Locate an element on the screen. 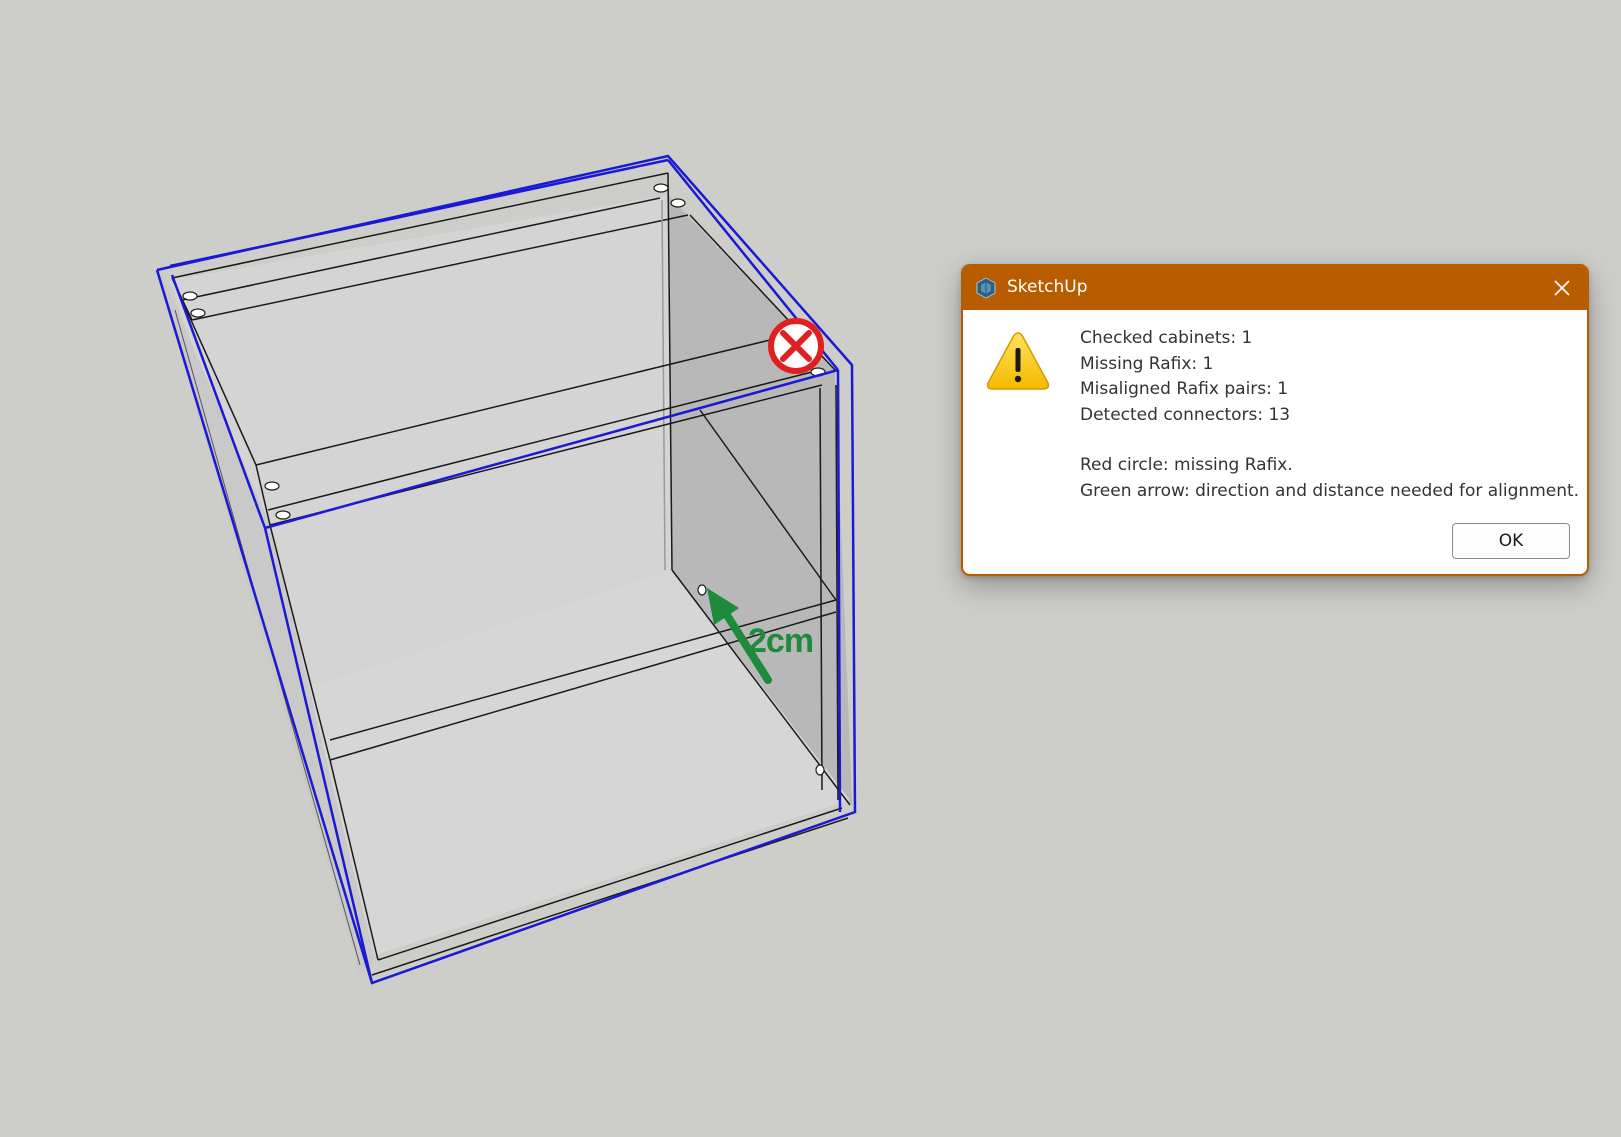  message-line: Checked cabinets: 1 is located at coordinates (1166, 338).